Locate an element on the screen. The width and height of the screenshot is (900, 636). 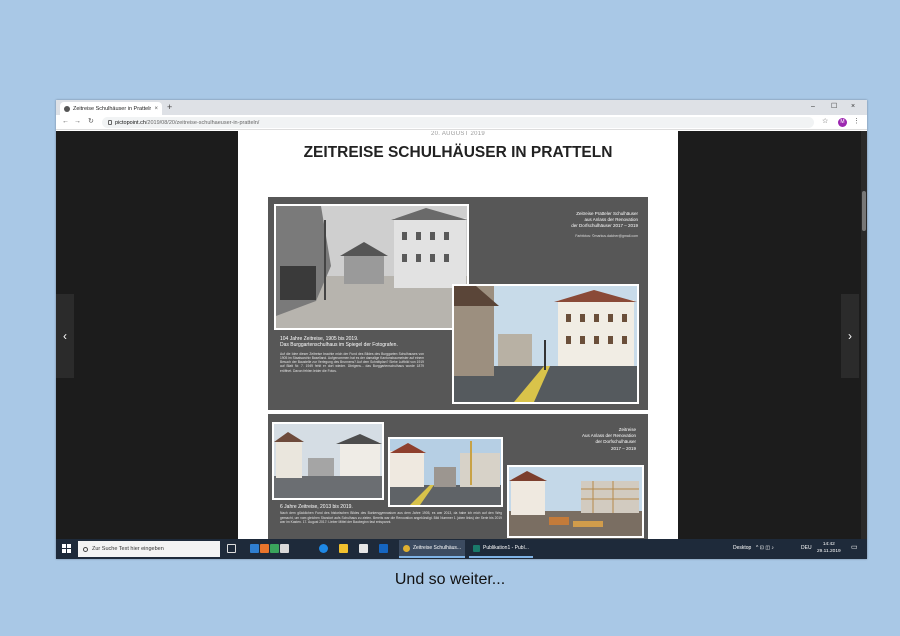
forward-button: → is located at coordinates (77, 122).